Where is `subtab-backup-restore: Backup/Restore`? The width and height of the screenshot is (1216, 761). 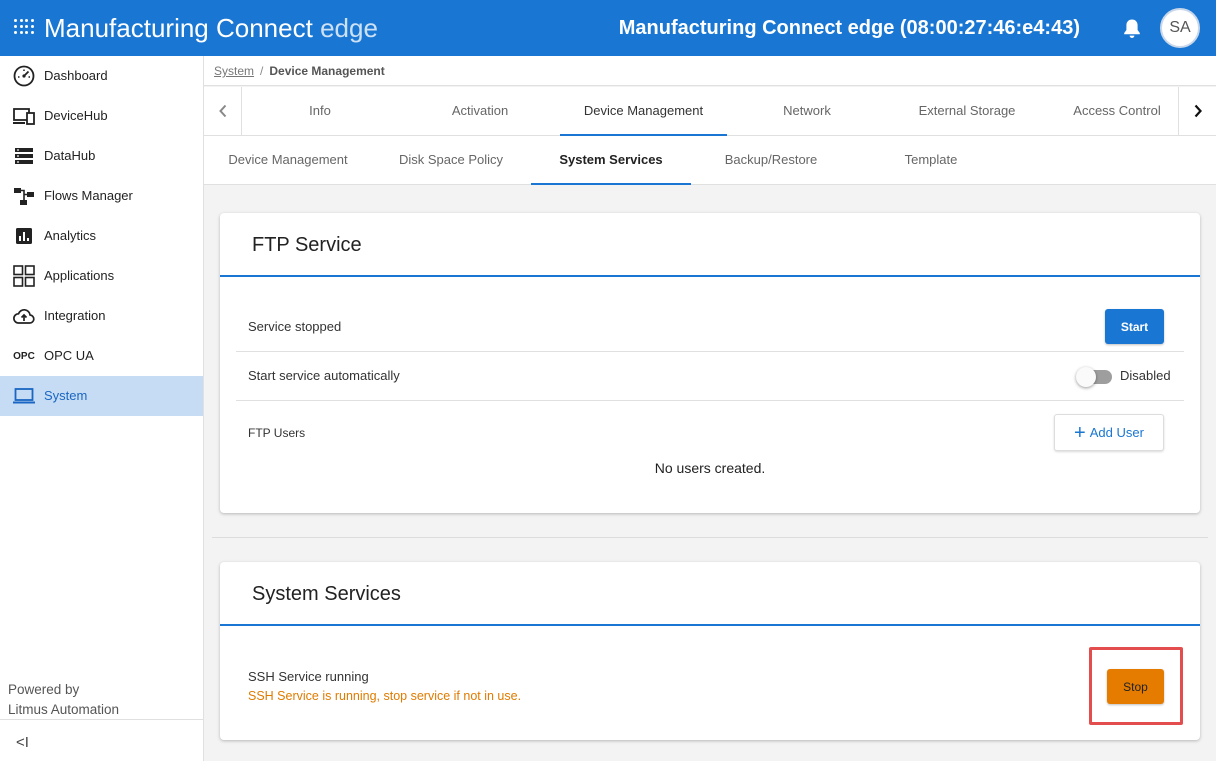
subtab-backup-restore: Backup/Restore is located at coordinates (771, 160).